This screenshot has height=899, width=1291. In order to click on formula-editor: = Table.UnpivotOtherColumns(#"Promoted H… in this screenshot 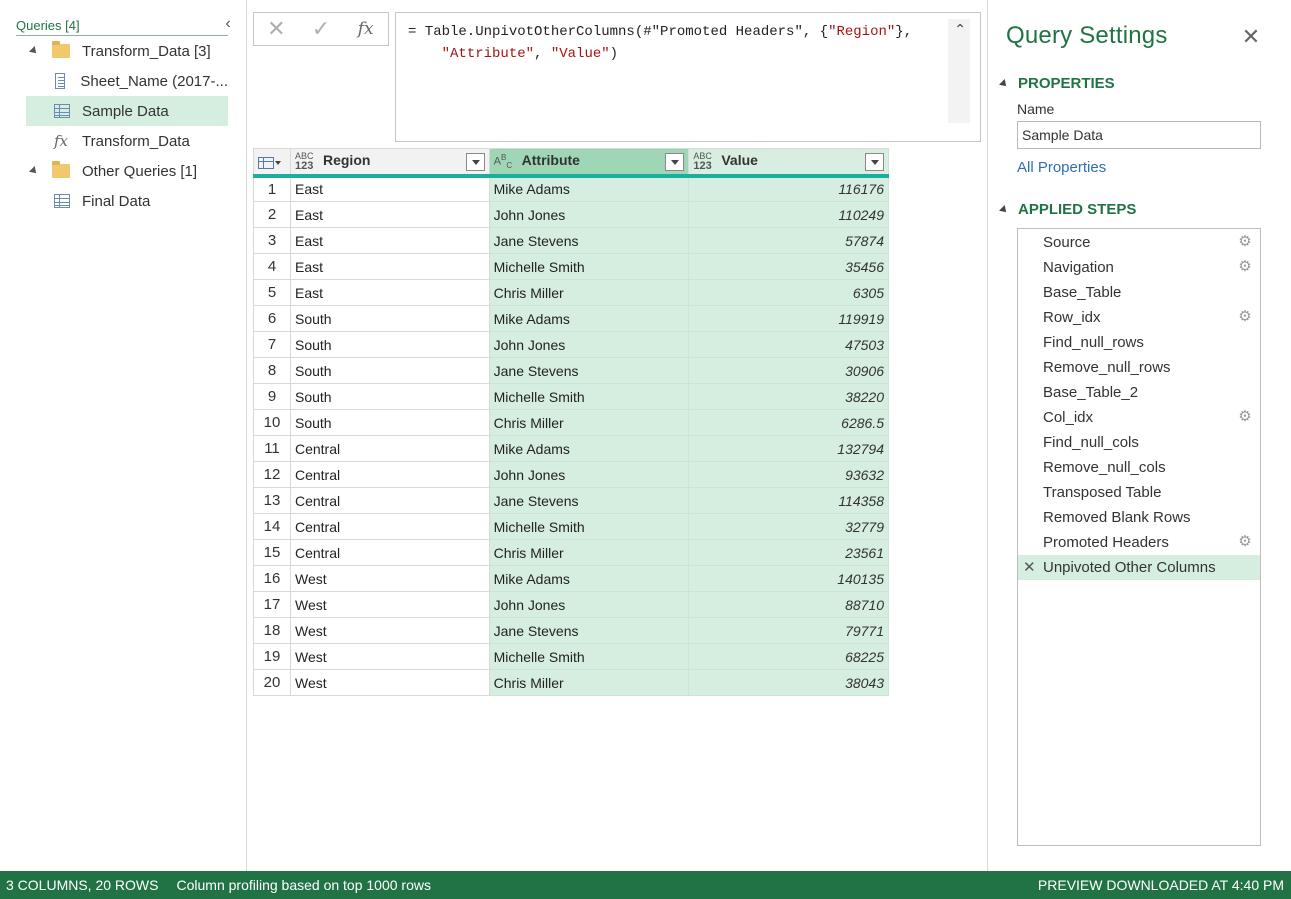, I will do `click(688, 77)`.